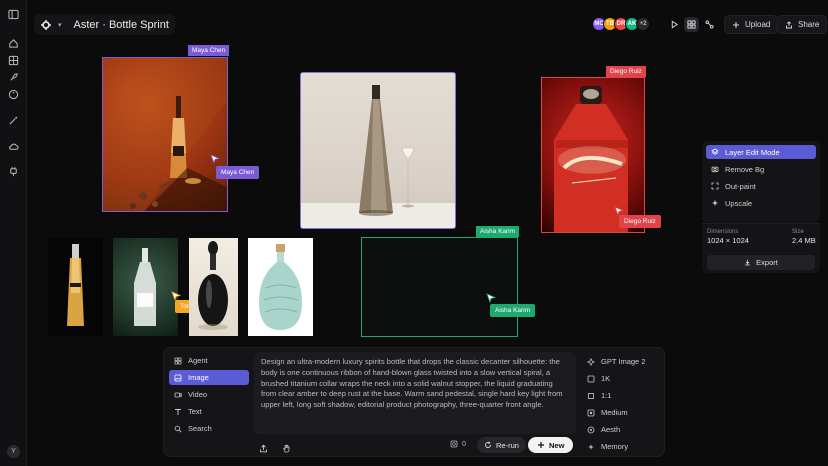 The width and height of the screenshot is (828, 466). Describe the element at coordinates (723, 232) in the screenshot. I see `dimensions-label: Dimensions` at that location.